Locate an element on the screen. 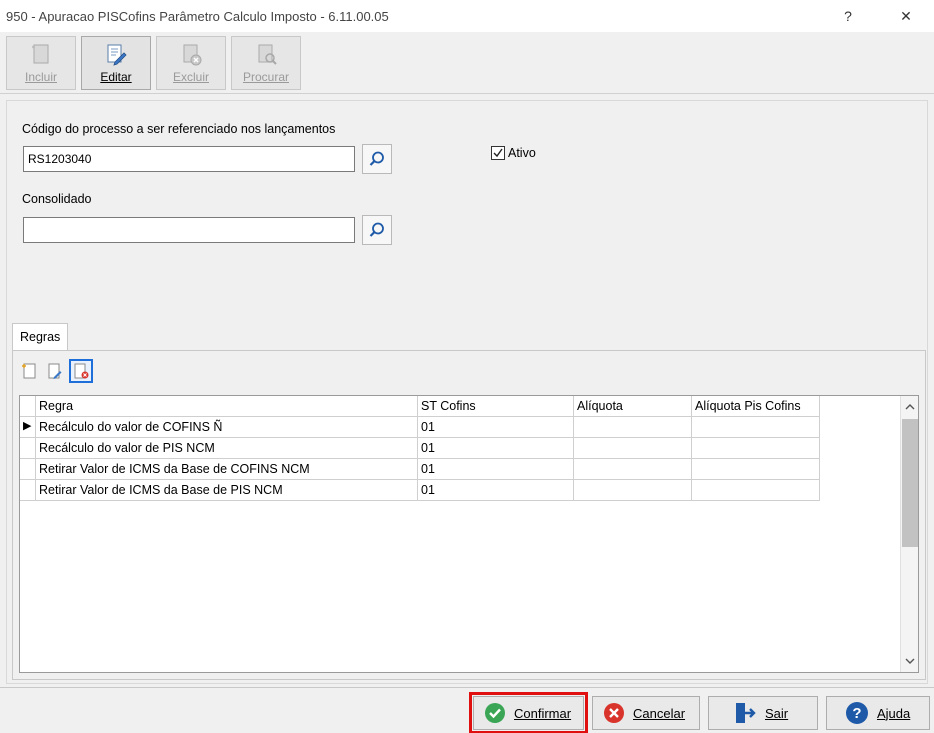 This screenshot has width=934, height=733. consolidado-input is located at coordinates (189, 230).